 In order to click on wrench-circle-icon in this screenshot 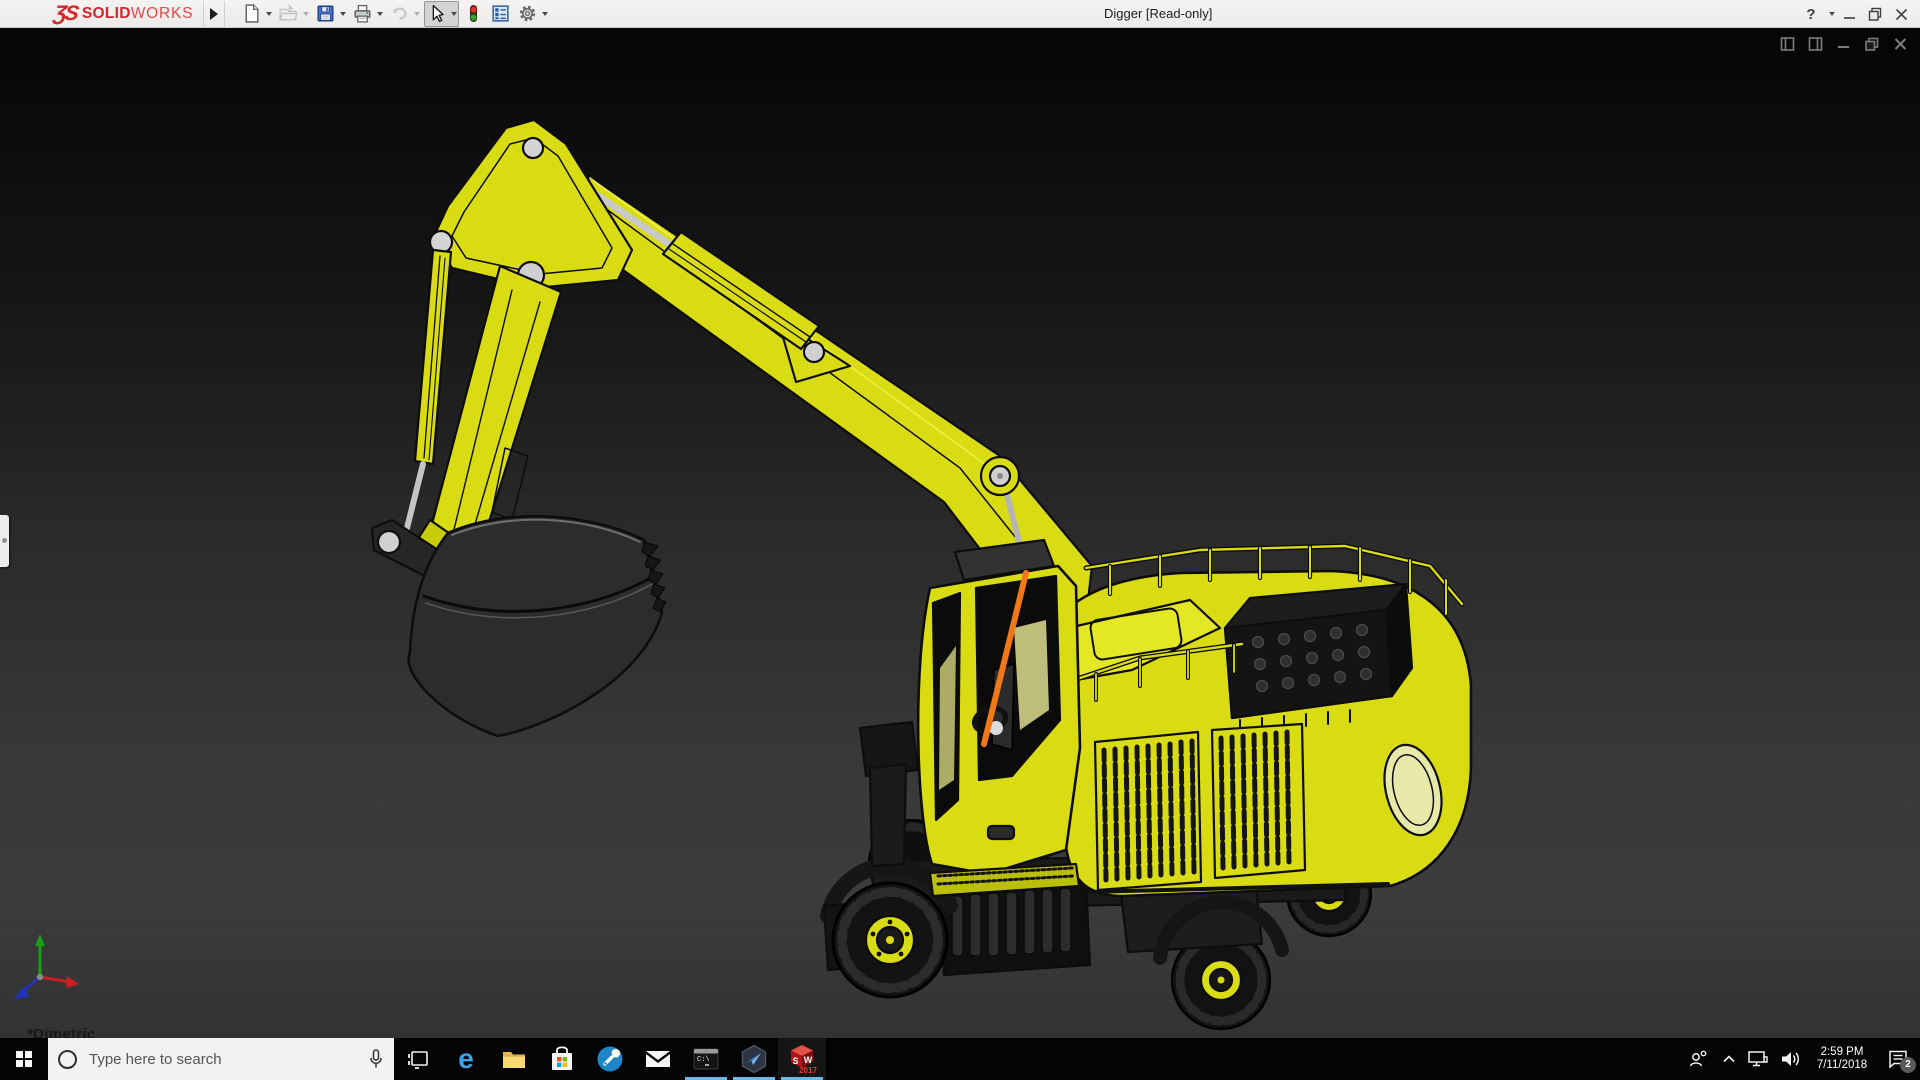, I will do `click(610, 1059)`.